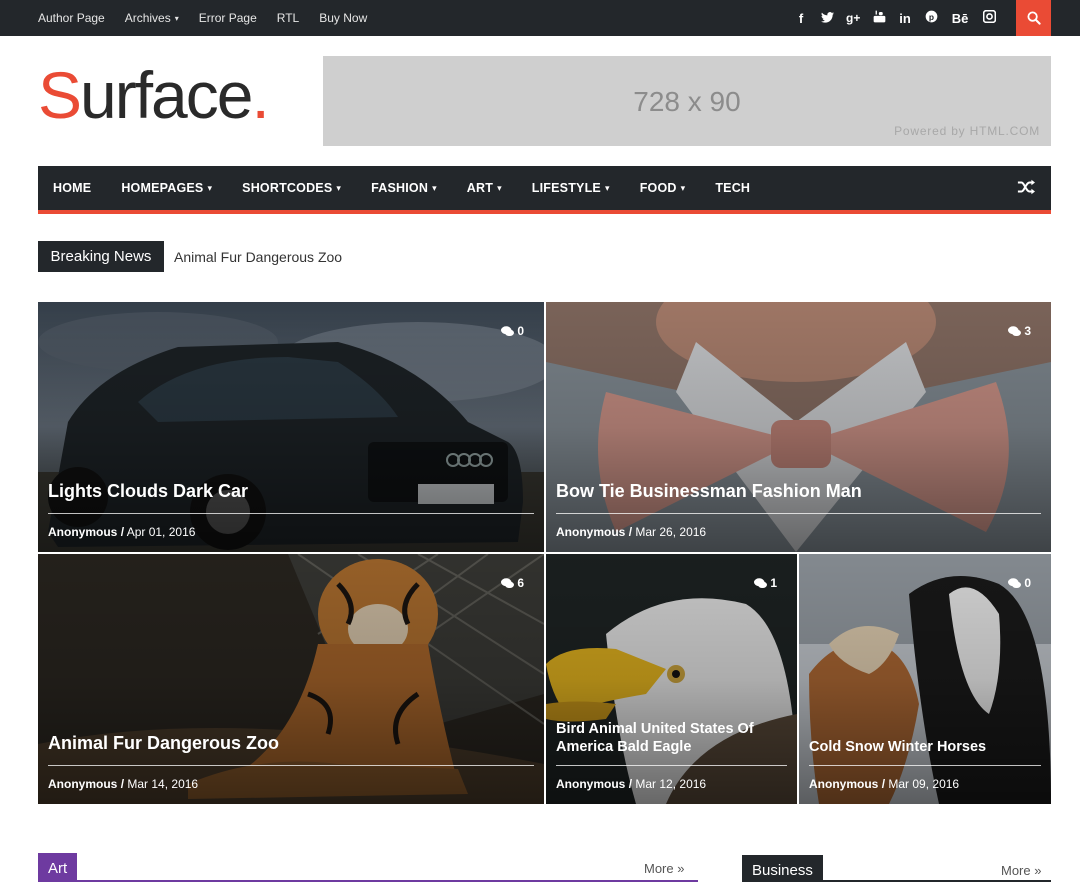 This screenshot has height=882, width=1080. Describe the element at coordinates (687, 101) in the screenshot. I see `ad-banner: 728 x 90 Powered by HTML.COM` at that location.